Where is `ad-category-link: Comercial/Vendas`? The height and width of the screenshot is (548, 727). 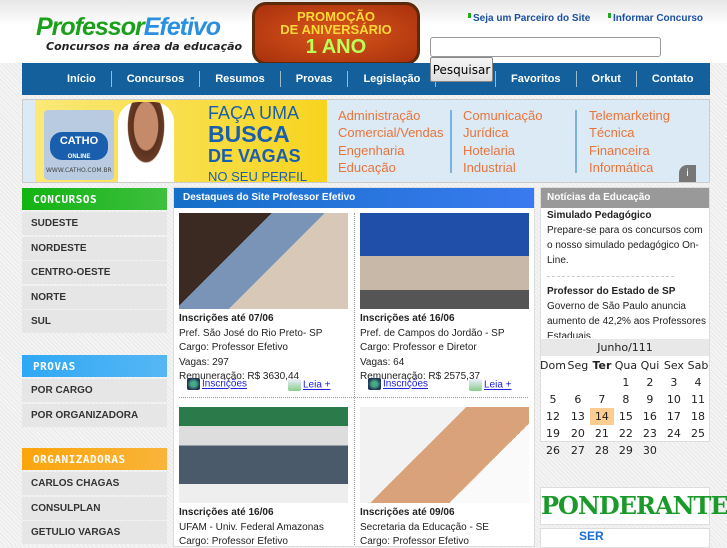
ad-category-link: Comercial/Vendas is located at coordinates (391, 132).